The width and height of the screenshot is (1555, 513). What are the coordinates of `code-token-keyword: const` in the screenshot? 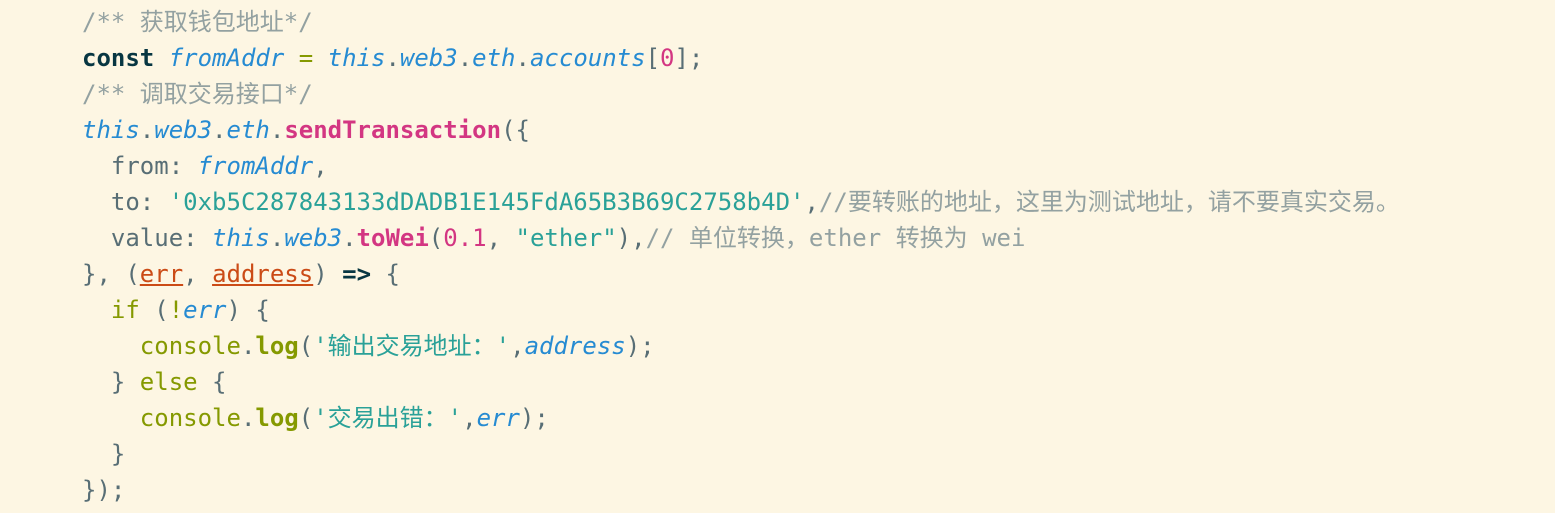 It's located at (118, 58).